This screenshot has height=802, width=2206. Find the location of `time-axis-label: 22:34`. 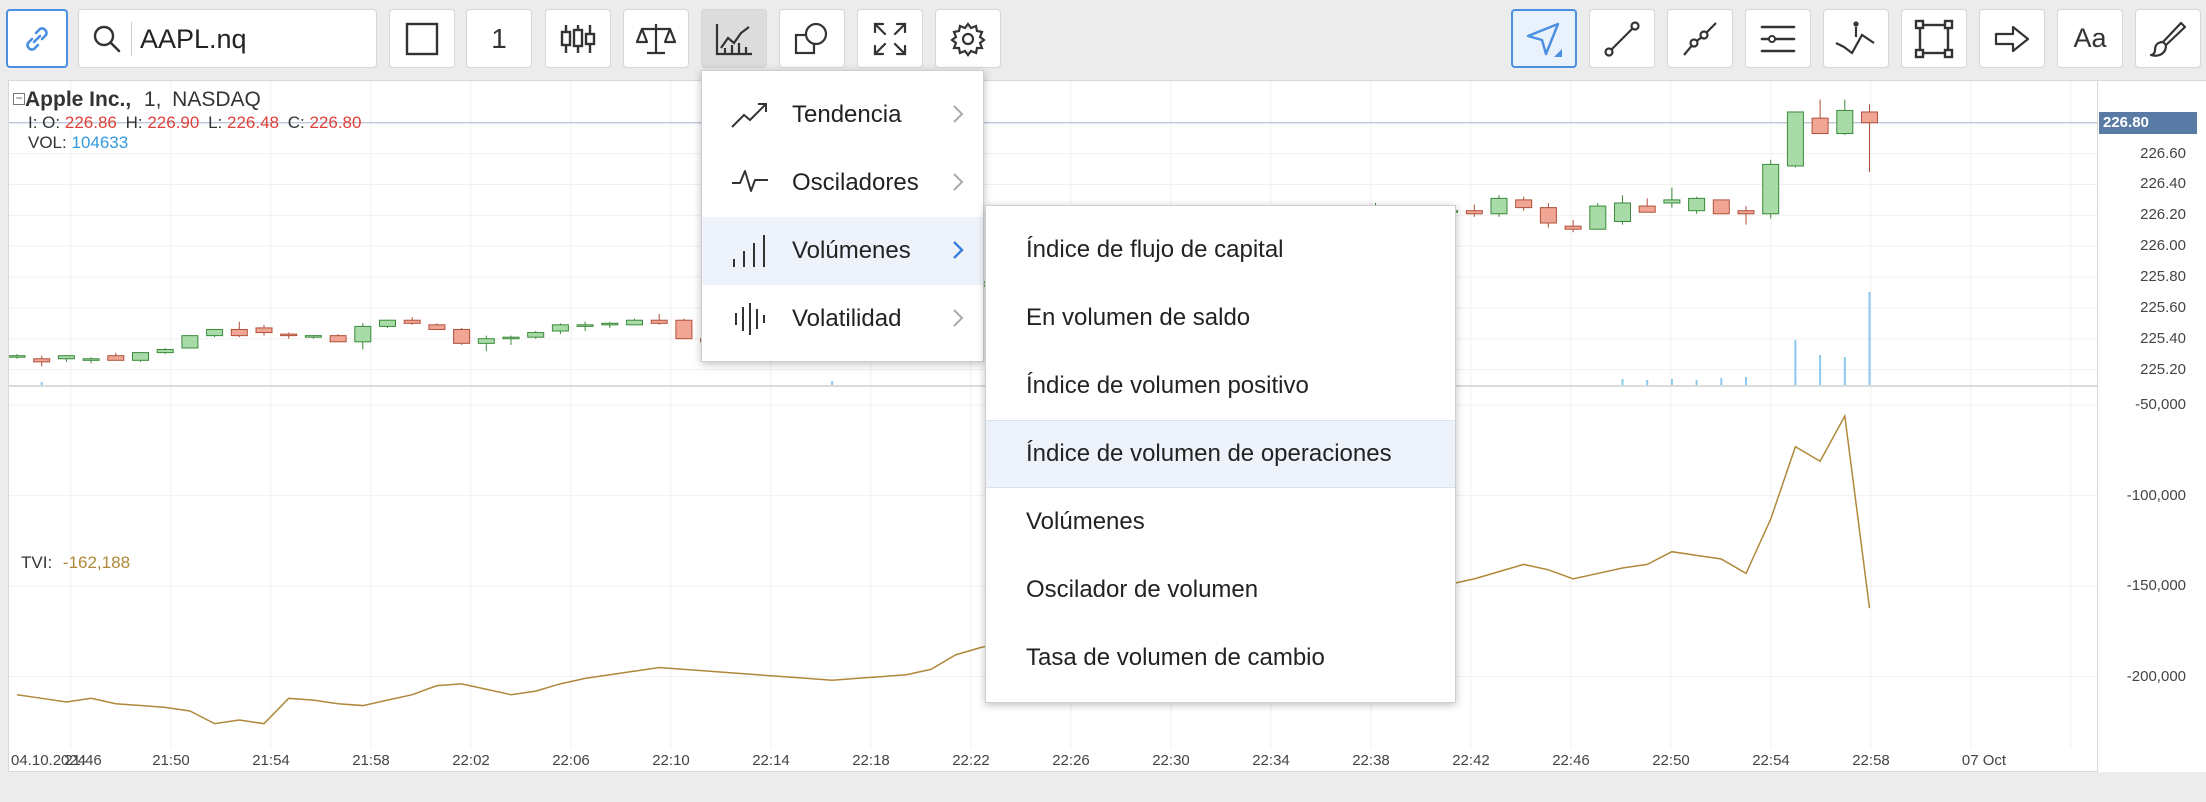

time-axis-label: 22:34 is located at coordinates (1271, 760).